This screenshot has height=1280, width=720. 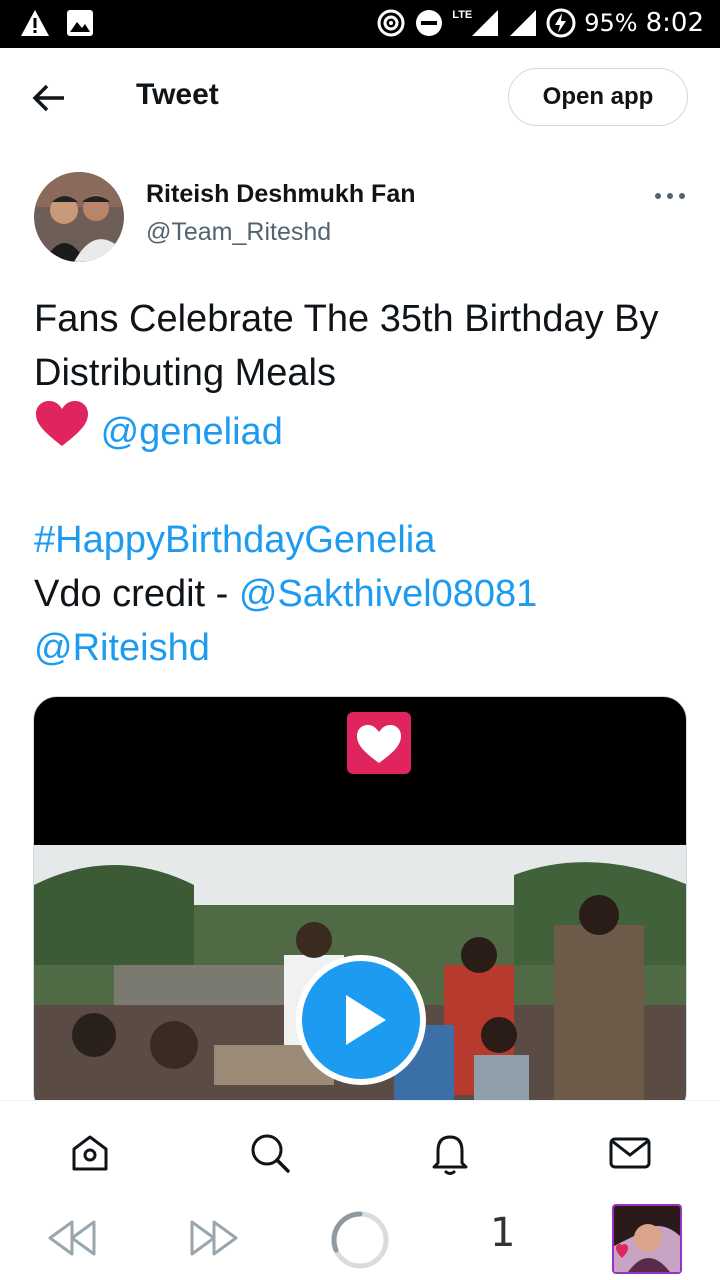 I want to click on white-heart-emoji-icon, so click(x=379, y=743).